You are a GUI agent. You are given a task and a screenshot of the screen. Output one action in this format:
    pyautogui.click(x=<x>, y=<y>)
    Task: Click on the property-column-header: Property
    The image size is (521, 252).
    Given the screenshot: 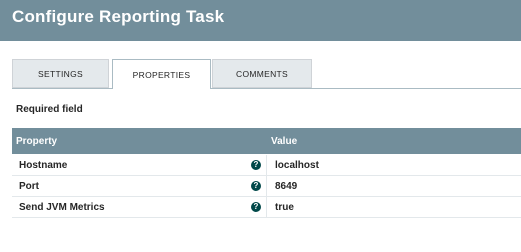 What is the action you would take?
    pyautogui.click(x=36, y=141)
    